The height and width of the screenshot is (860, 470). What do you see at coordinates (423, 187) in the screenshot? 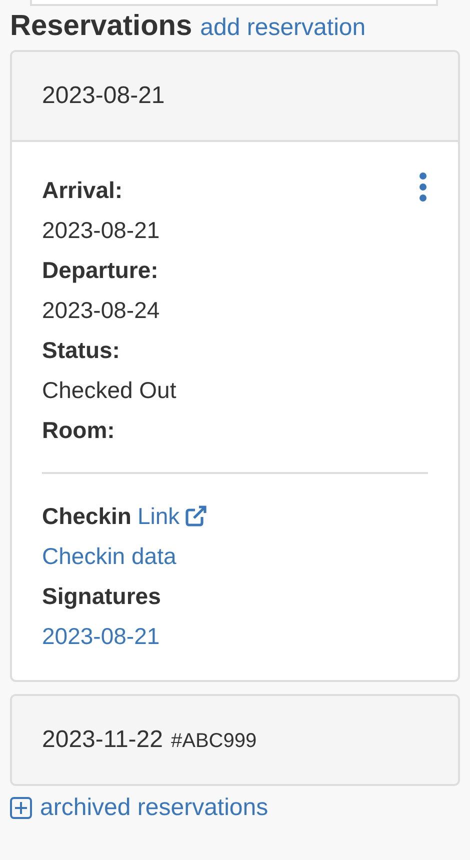
I see `more-options-icon` at bounding box center [423, 187].